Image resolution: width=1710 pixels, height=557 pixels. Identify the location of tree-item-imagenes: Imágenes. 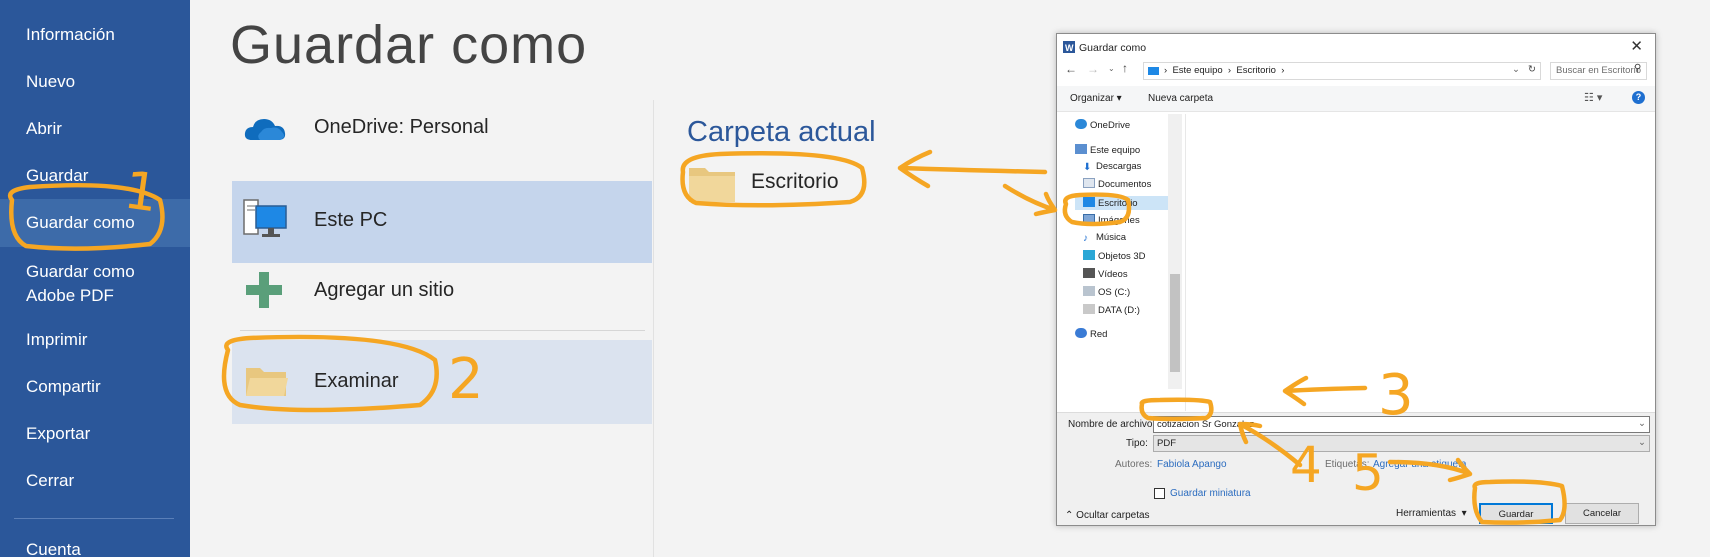
(1111, 220).